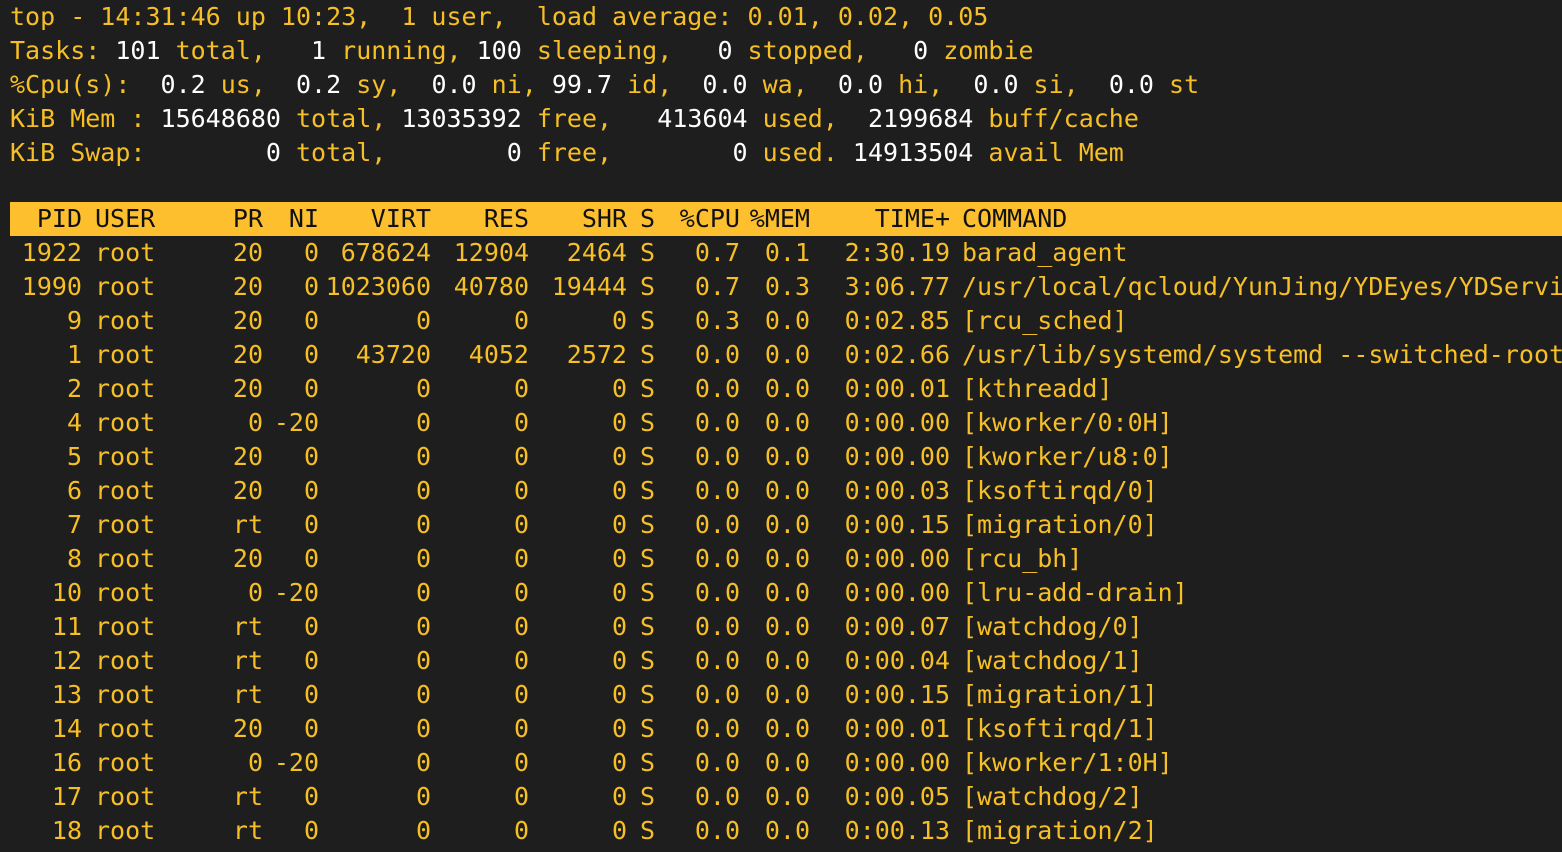 The width and height of the screenshot is (1562, 852). Describe the element at coordinates (66, 762) in the screenshot. I see `cell-pid: 16` at that location.